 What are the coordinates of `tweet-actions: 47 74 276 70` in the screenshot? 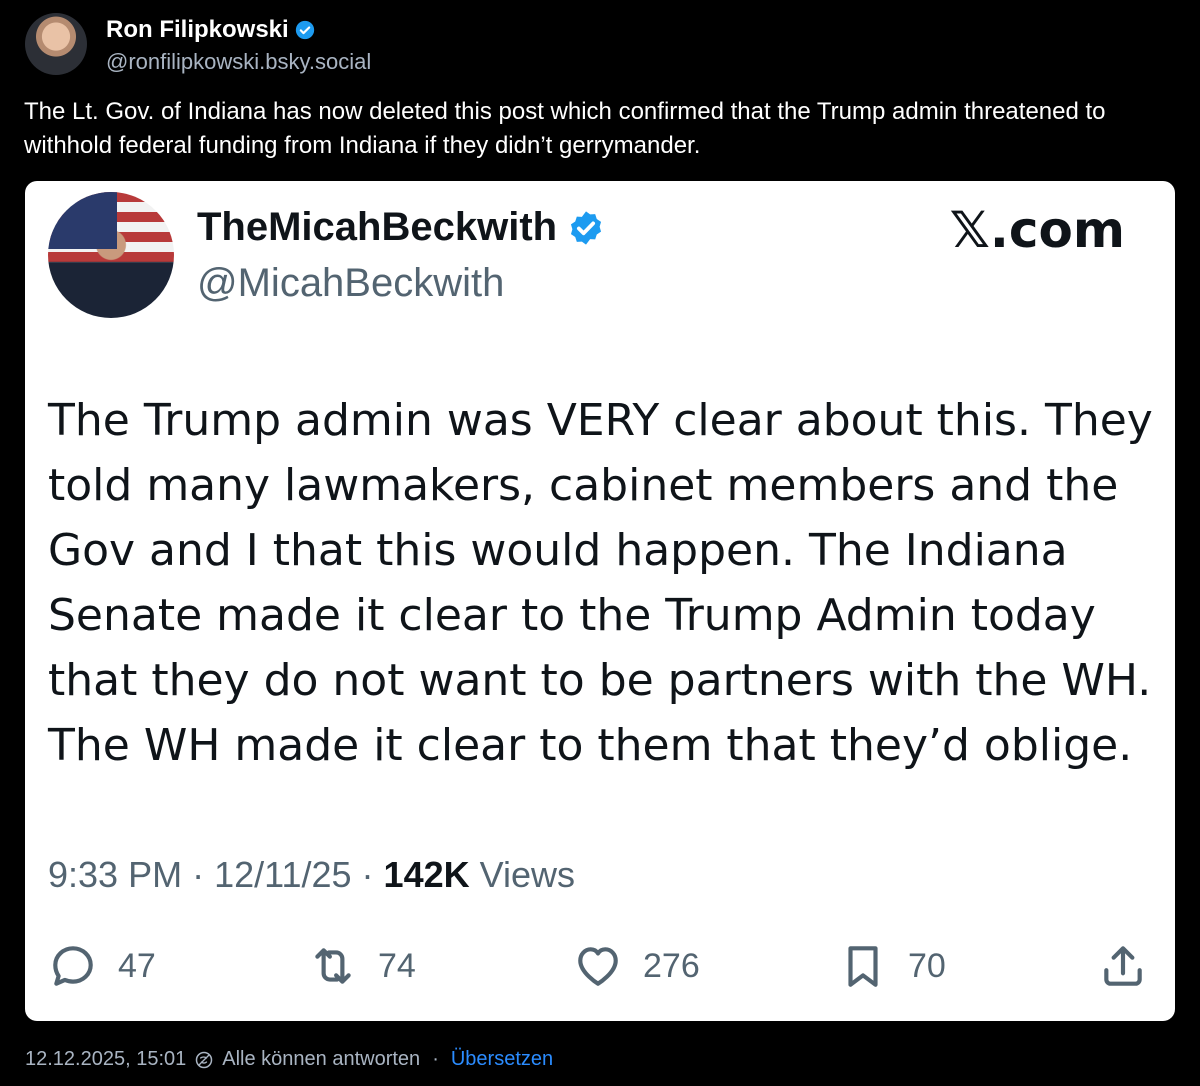 It's located at (598, 969).